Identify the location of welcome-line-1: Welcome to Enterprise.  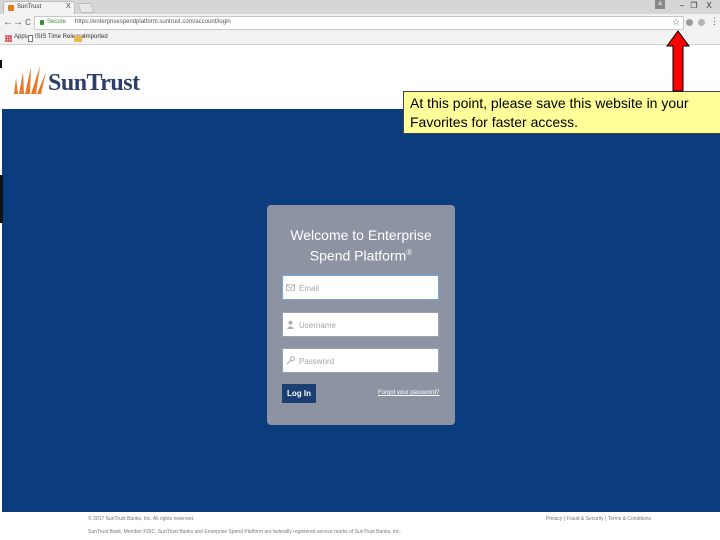
(361, 235).